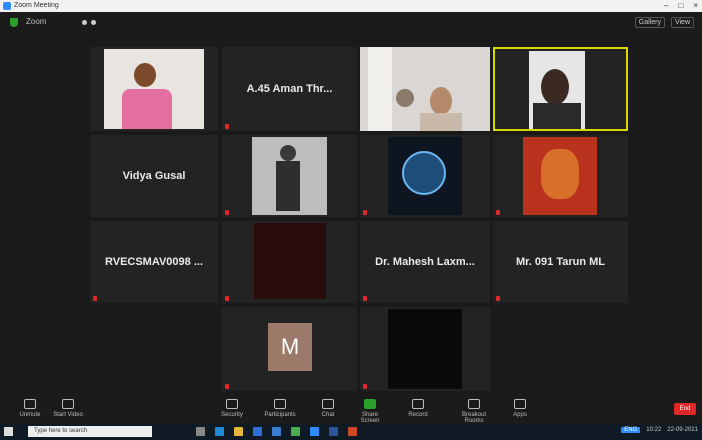 This screenshot has height=440, width=702. What do you see at coordinates (257, 431) in the screenshot?
I see `store-icon` at bounding box center [257, 431].